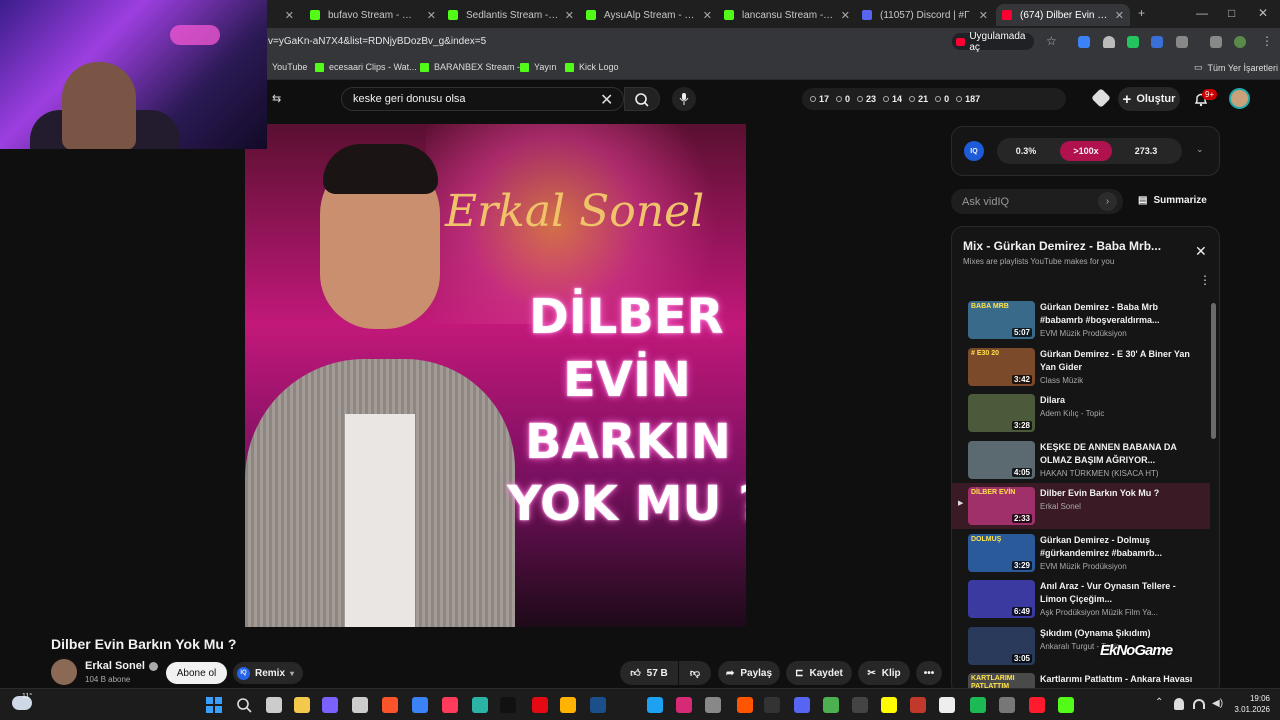 This screenshot has height=720, width=1280. Describe the element at coordinates (1037, 705) in the screenshot. I see `opera-icon` at that location.